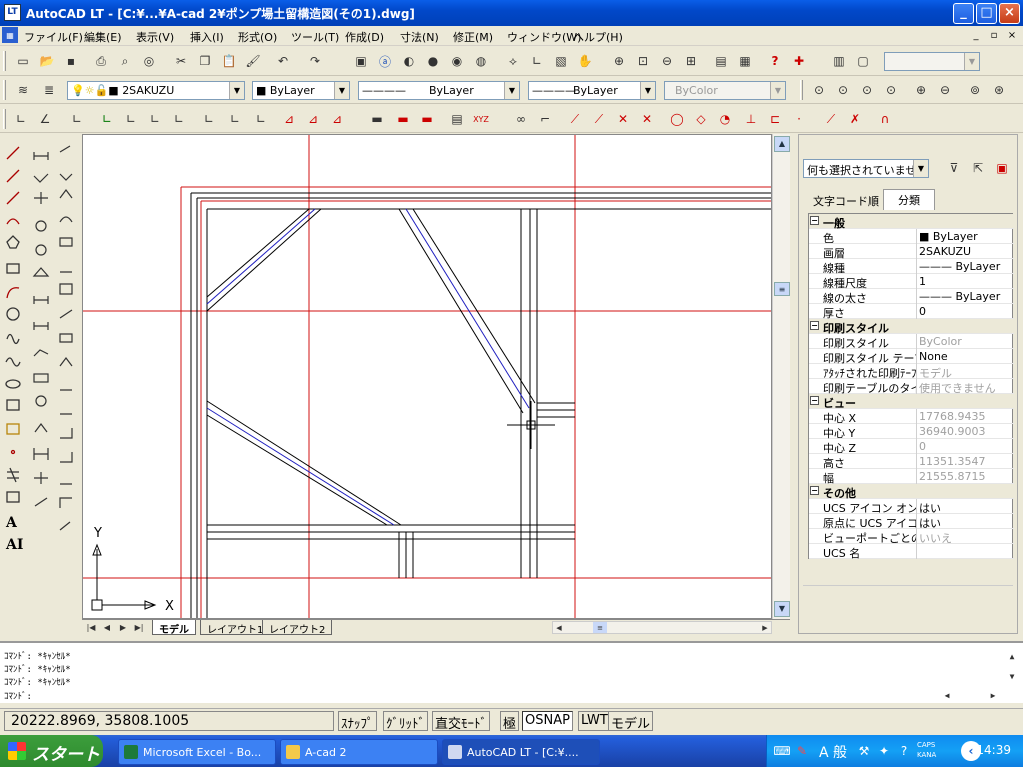 Image resolution: width=1023 pixels, height=767 pixels. What do you see at coordinates (561, 61) in the screenshot?
I see `named-views-icon: ▧` at bounding box center [561, 61].